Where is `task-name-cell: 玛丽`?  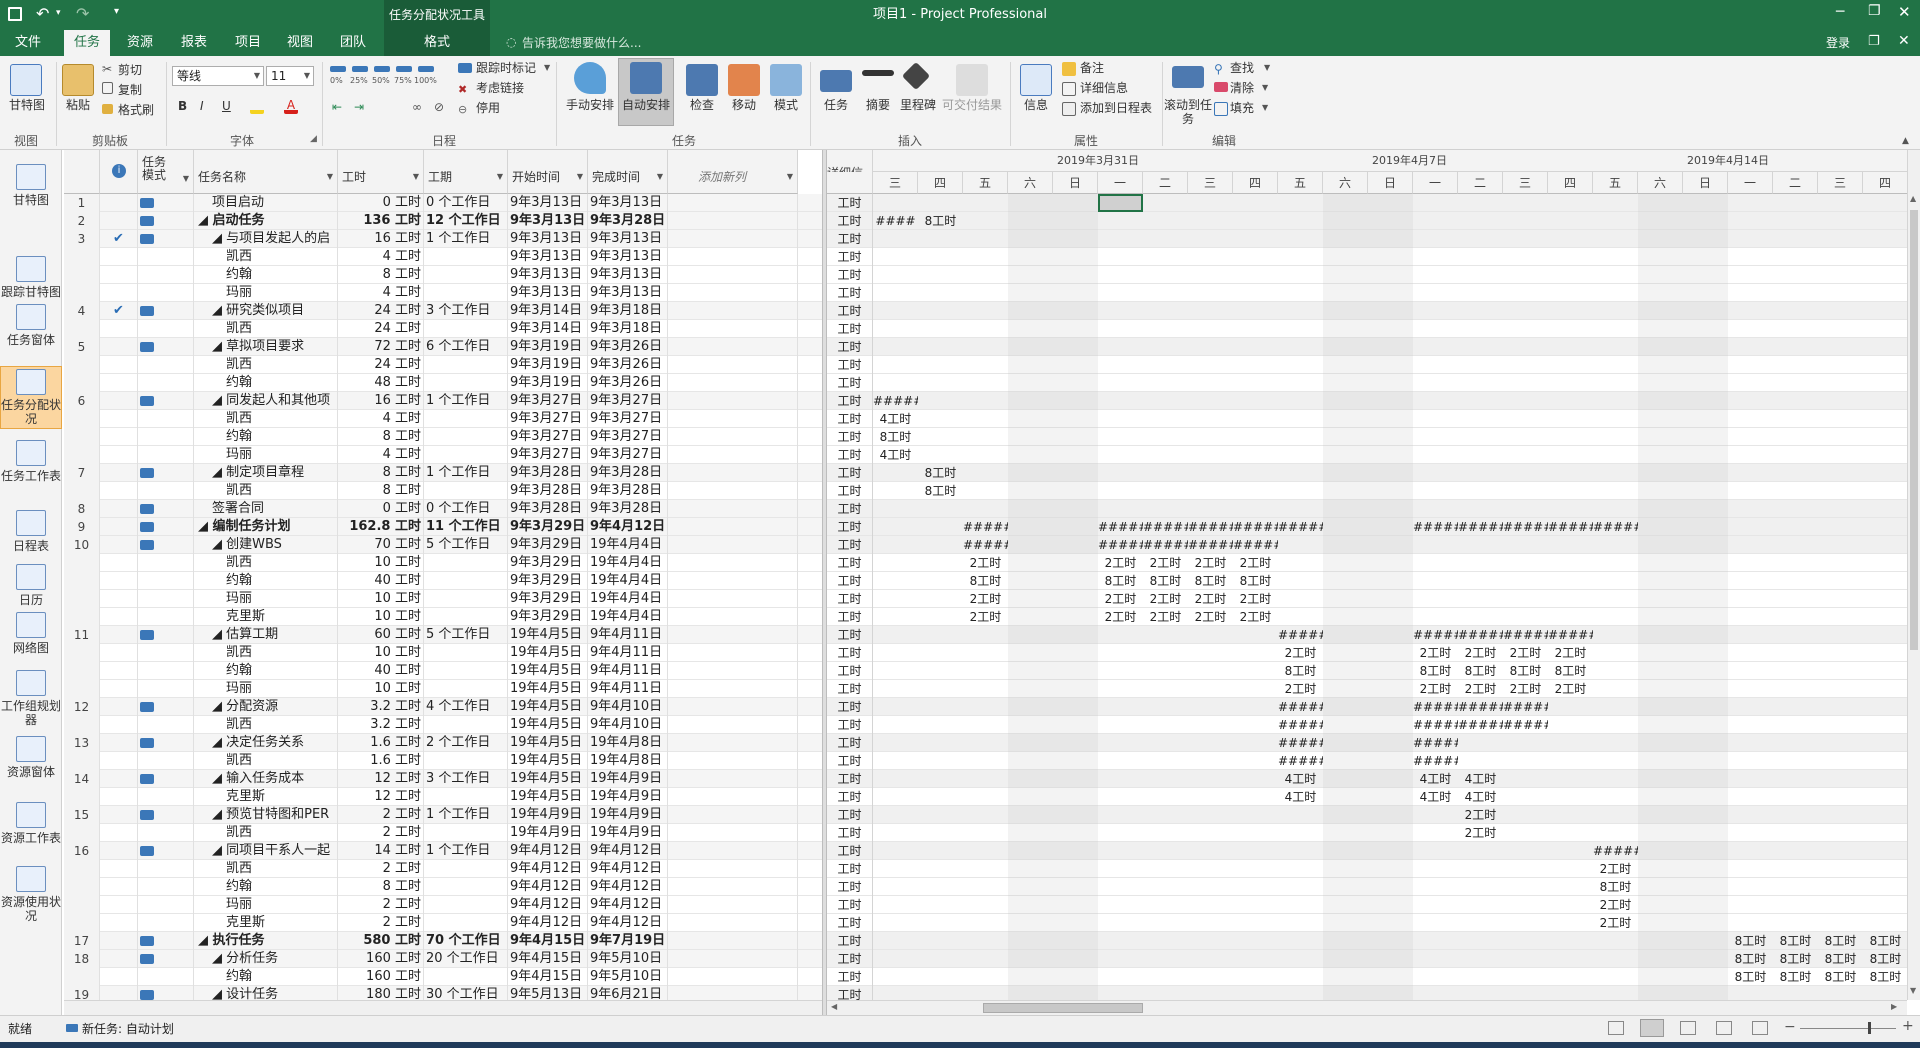
task-name-cell: 玛丽 is located at coordinates (266, 293).